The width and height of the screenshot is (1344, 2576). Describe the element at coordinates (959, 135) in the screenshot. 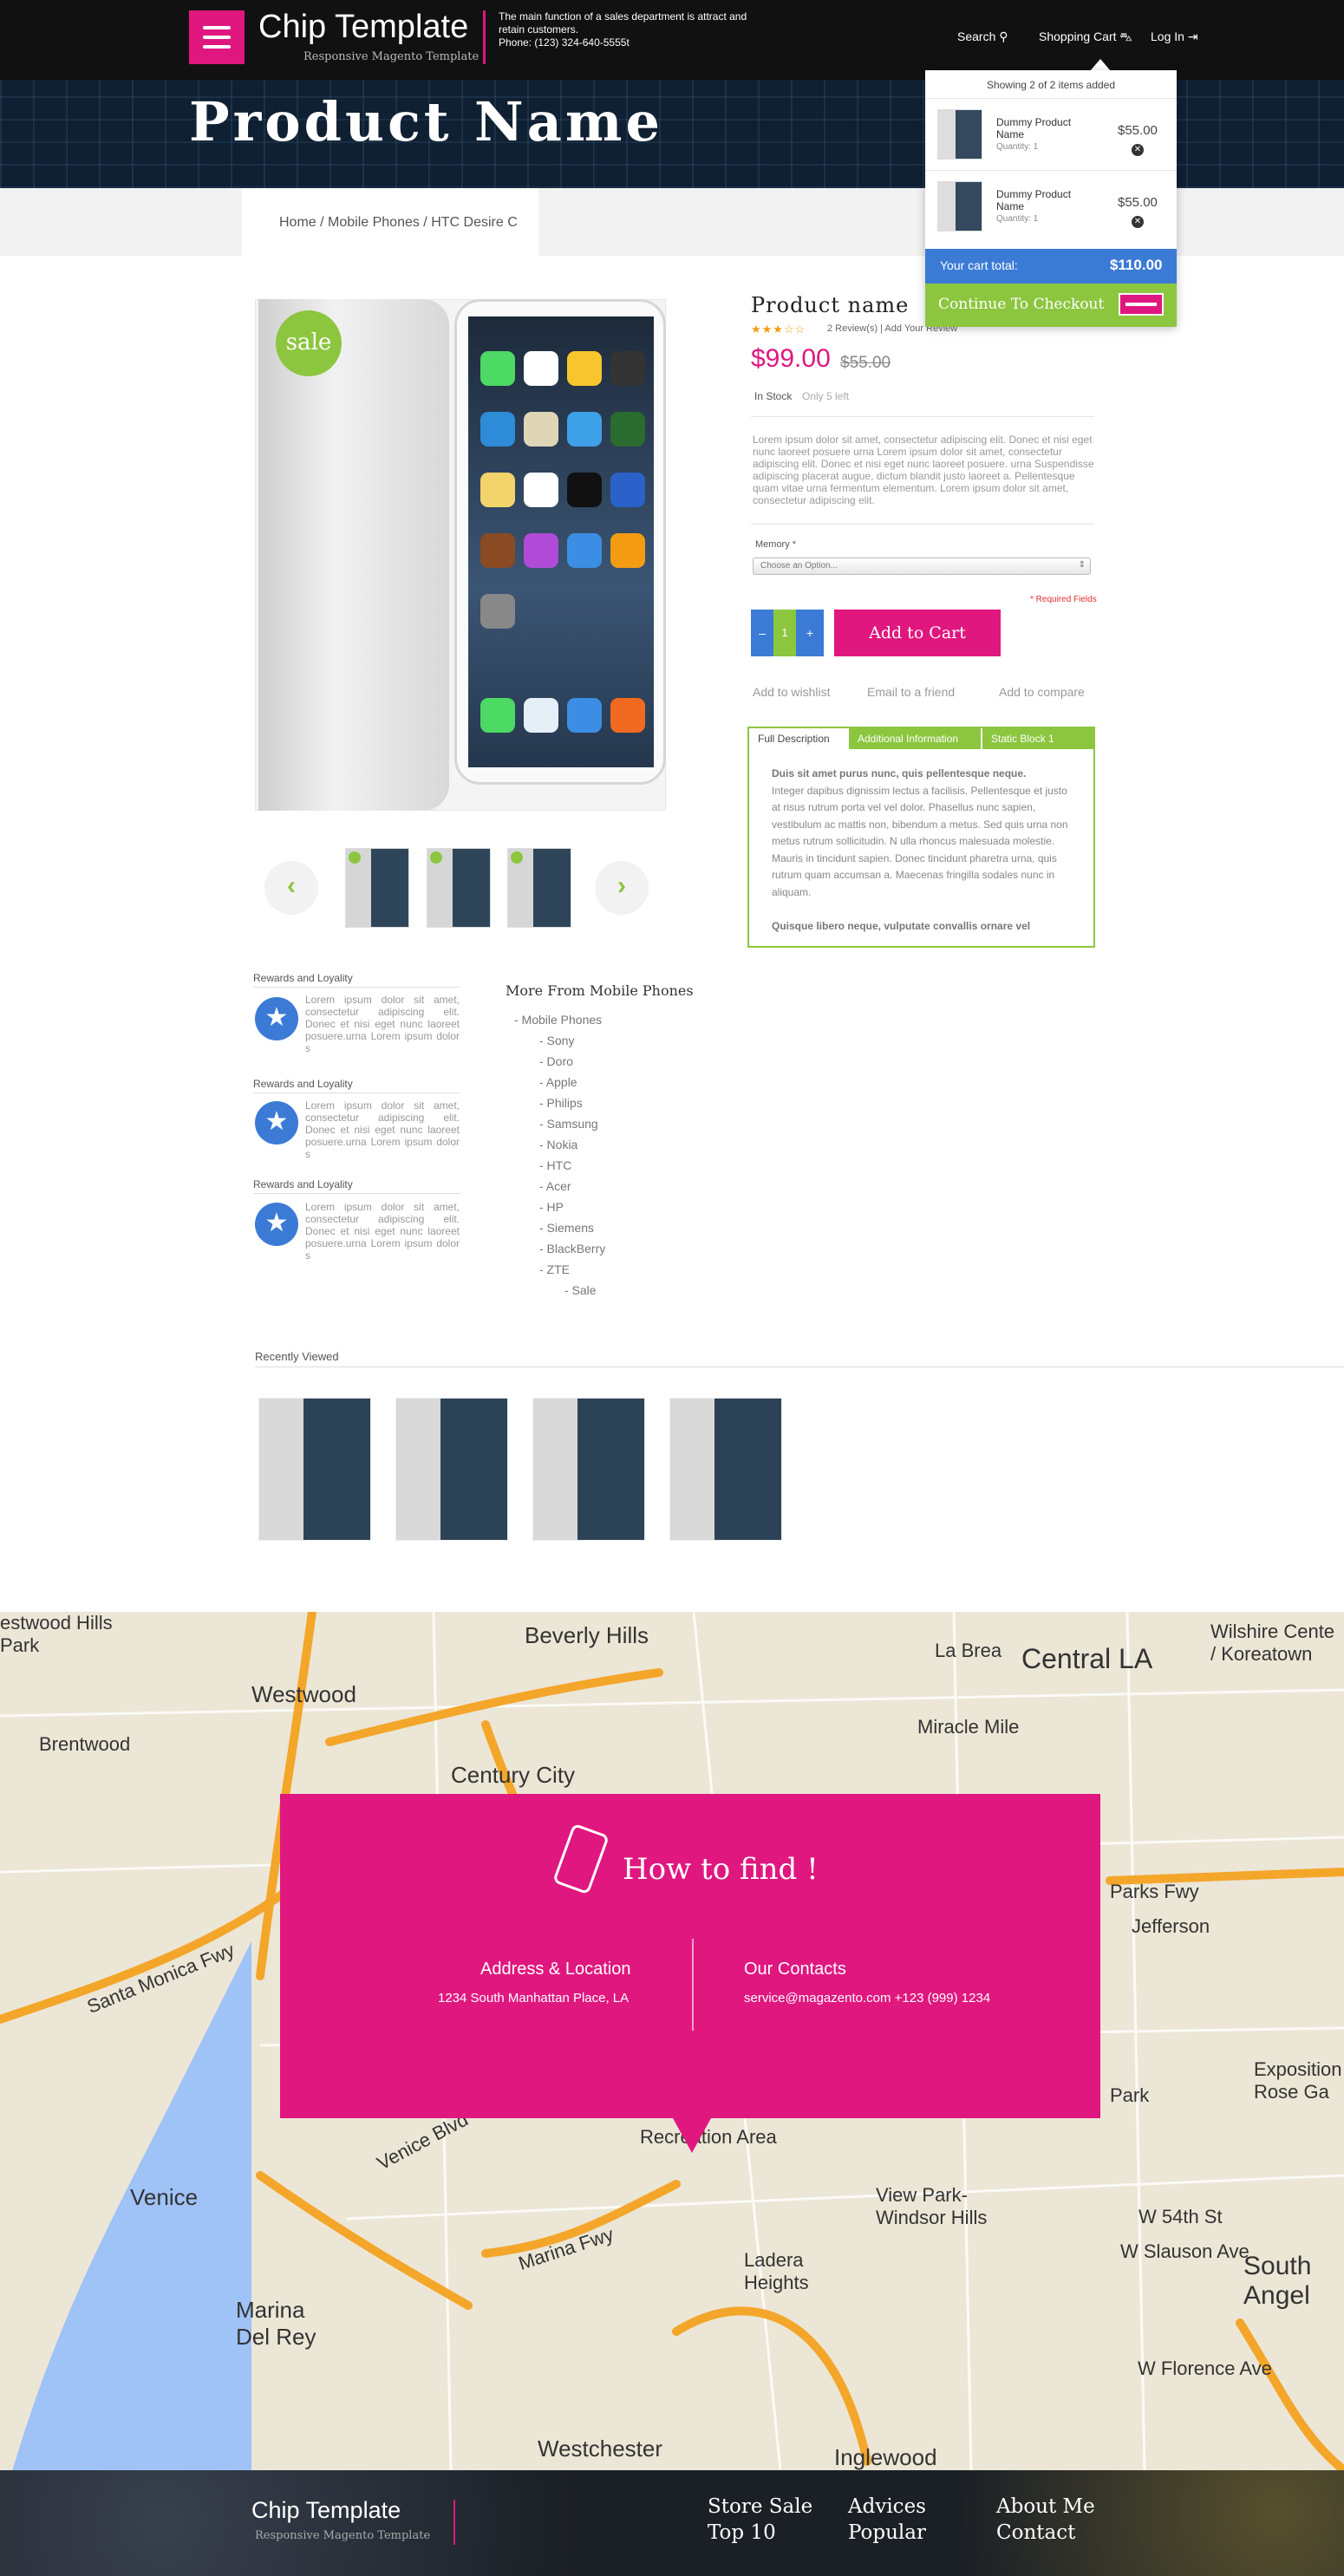

I see `cart-item-image` at that location.